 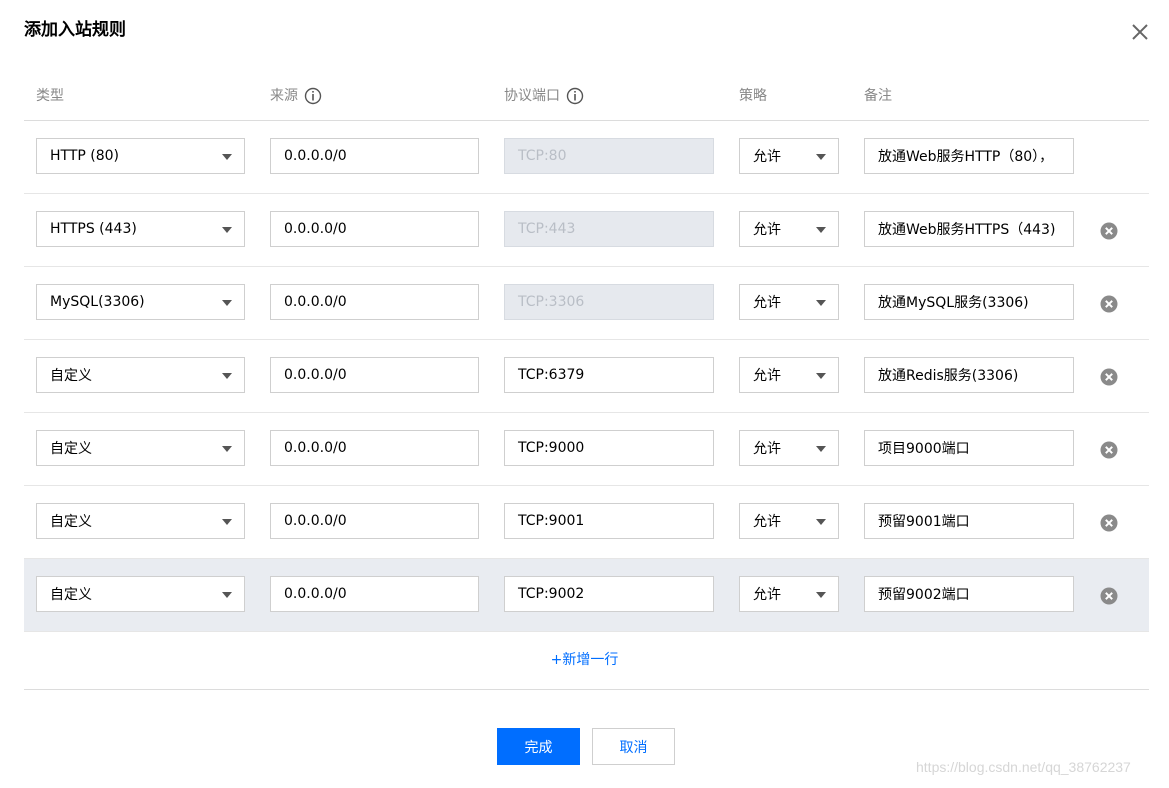 I want to click on column-header-port: 协议端口, so click(x=544, y=96).